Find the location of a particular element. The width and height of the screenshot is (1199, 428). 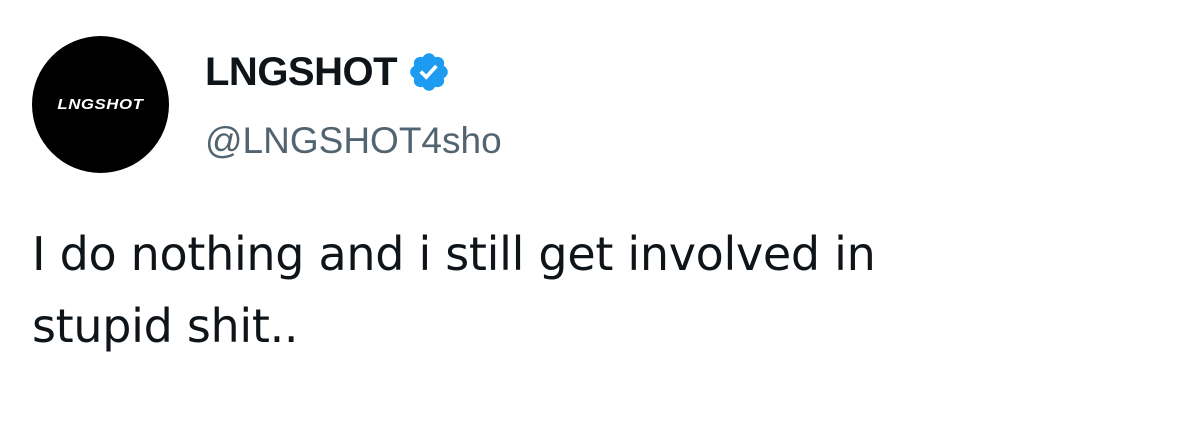

tweet-text-line-1: I do nothing and i still get involved in is located at coordinates (454, 254).